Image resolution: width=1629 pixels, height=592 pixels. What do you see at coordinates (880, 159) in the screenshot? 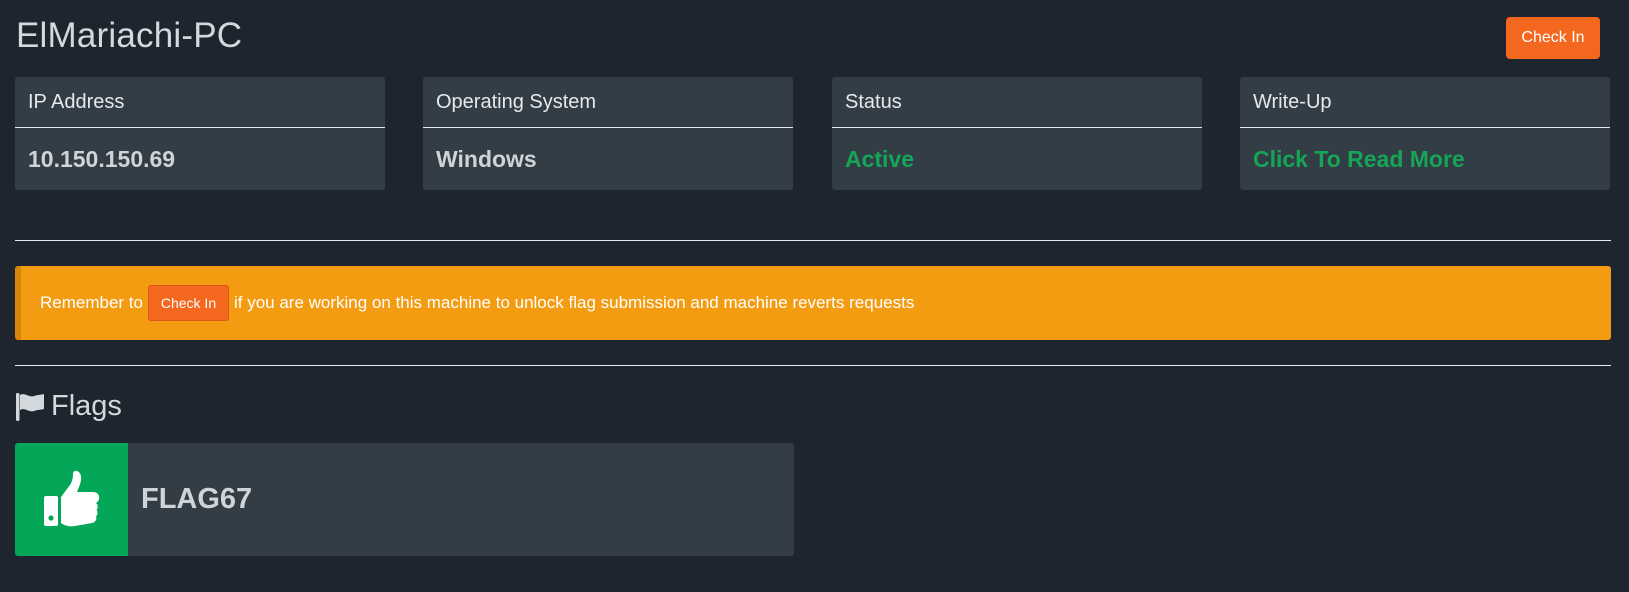
I see `status-value: Active` at bounding box center [880, 159].